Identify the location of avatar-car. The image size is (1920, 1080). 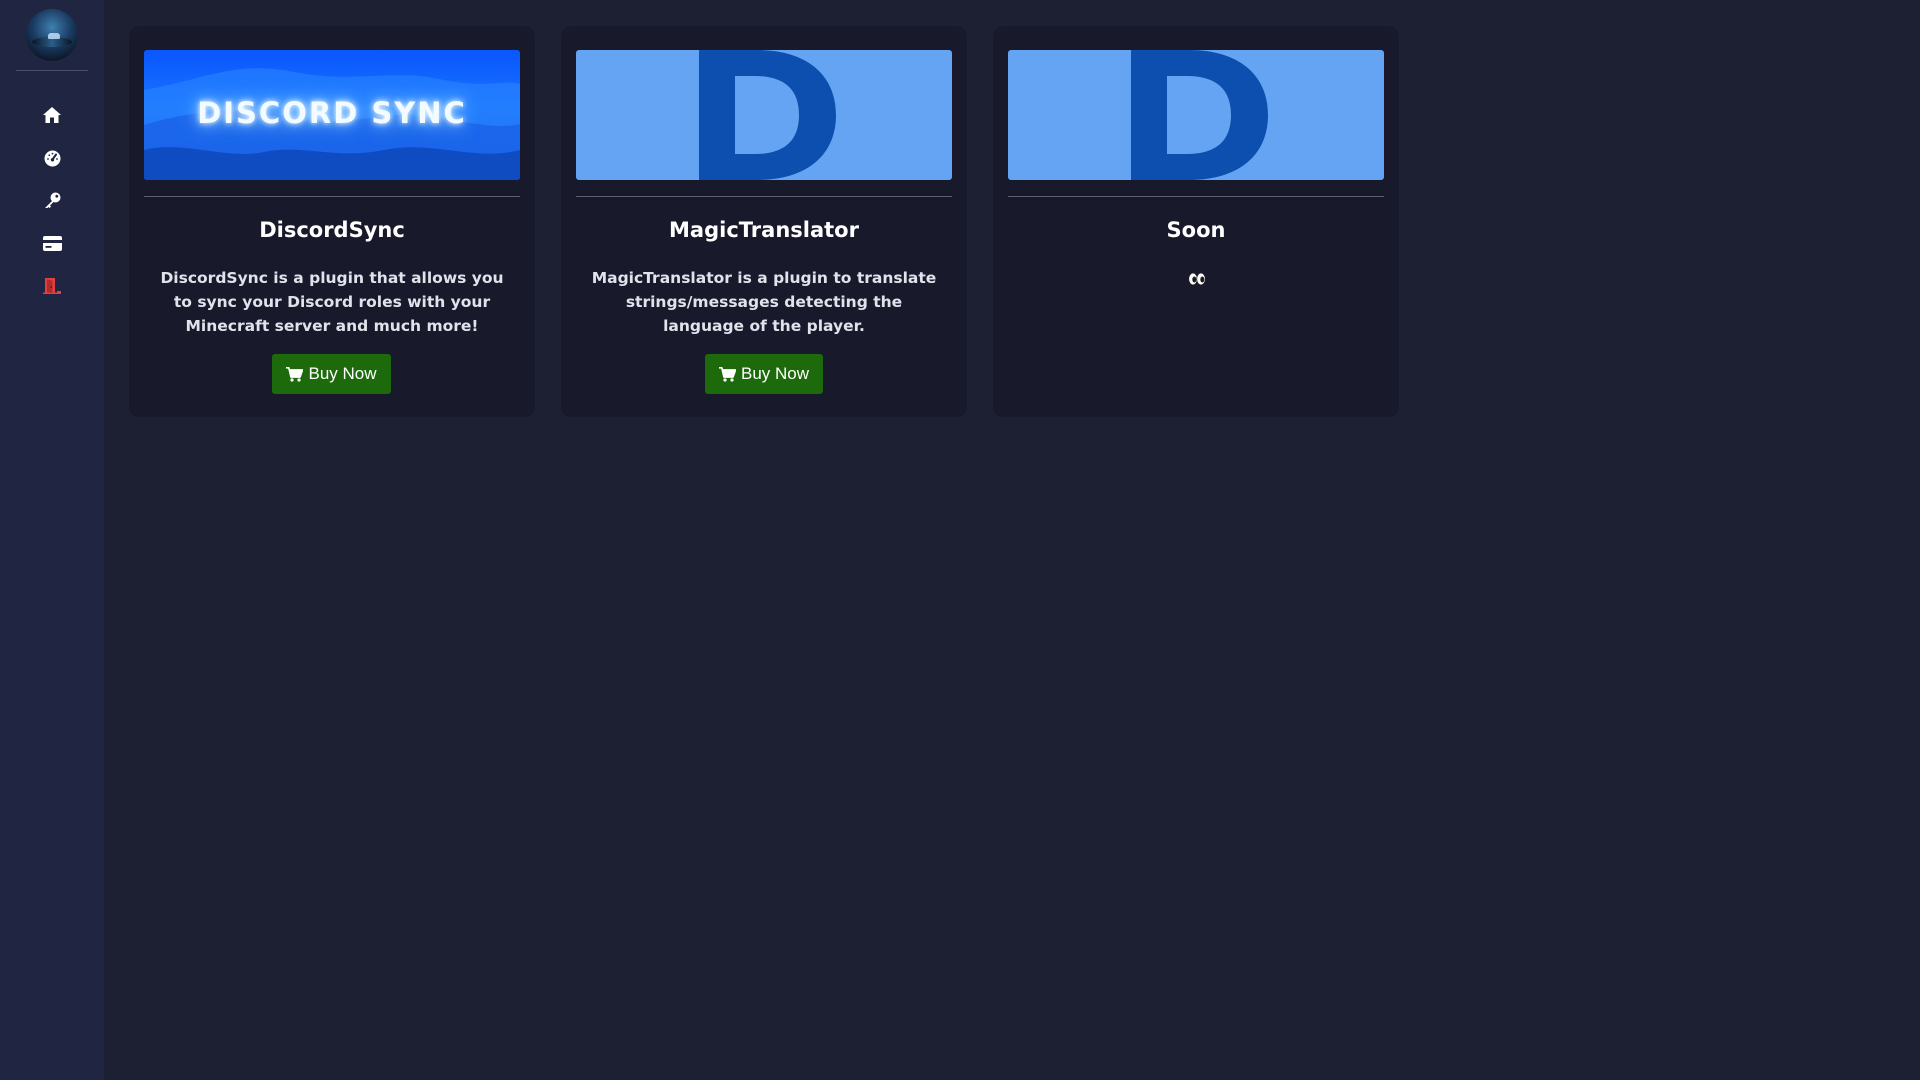
(54, 36).